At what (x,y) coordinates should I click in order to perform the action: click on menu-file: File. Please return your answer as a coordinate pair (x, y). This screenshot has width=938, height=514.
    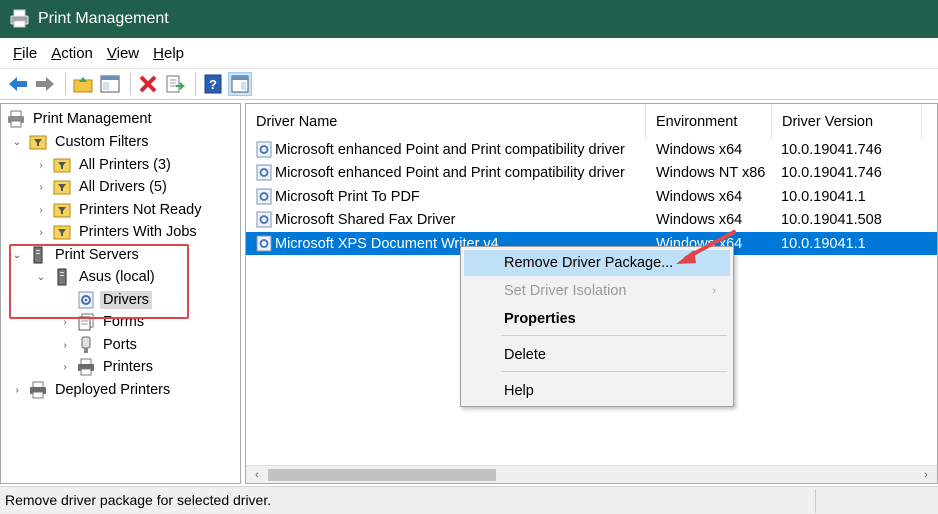
    Looking at the image, I should click on (25, 53).